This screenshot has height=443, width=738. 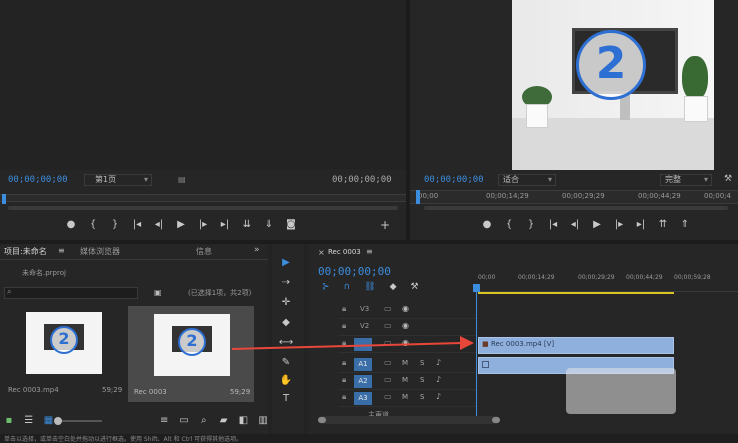 I want to click on drag-arrow-head, so click(x=467, y=343).